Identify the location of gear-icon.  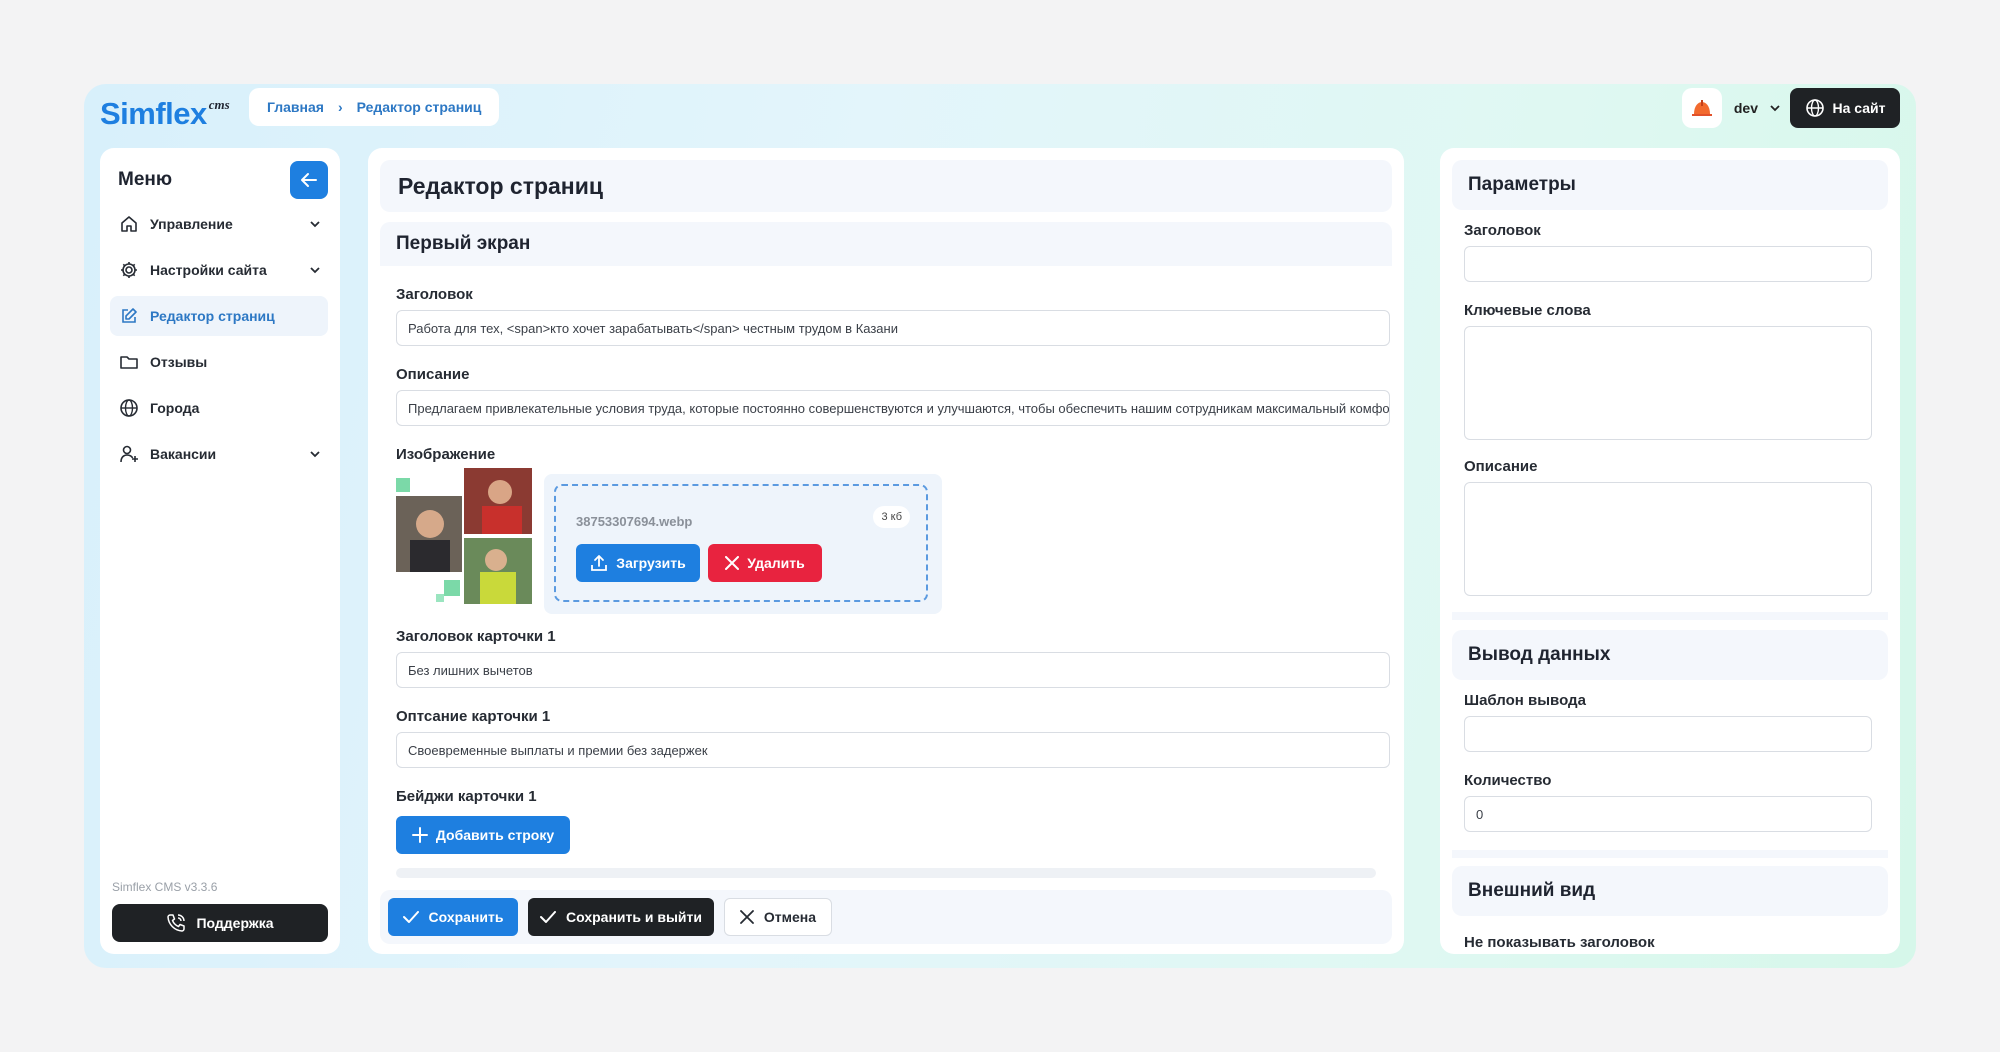
(129, 270).